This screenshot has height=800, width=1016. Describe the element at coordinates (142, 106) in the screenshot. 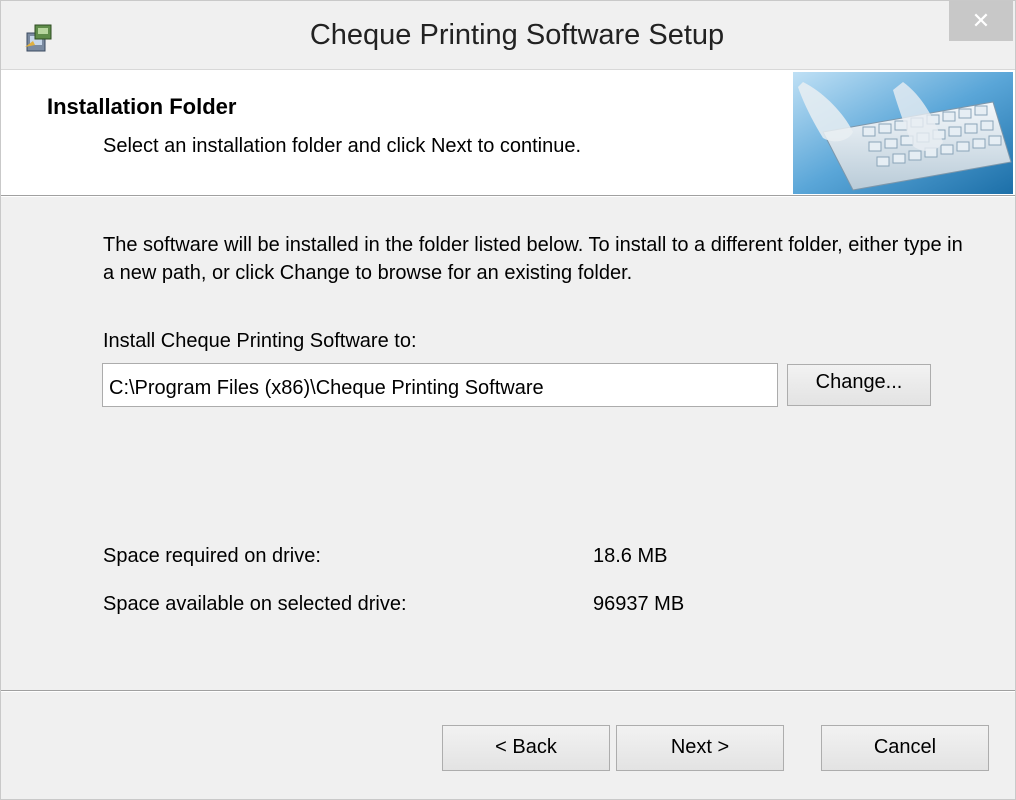

I see `page-title: Installation Folder` at that location.